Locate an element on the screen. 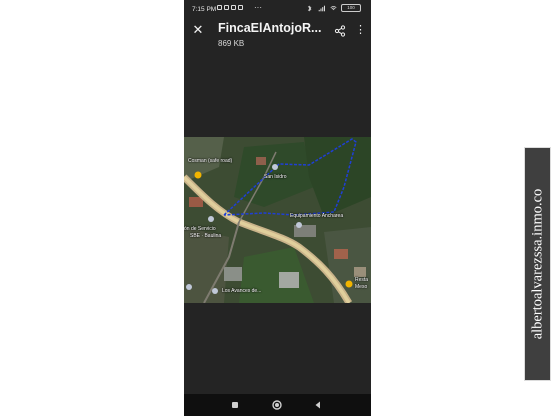  file-size: 869 KB is located at coordinates (231, 43).